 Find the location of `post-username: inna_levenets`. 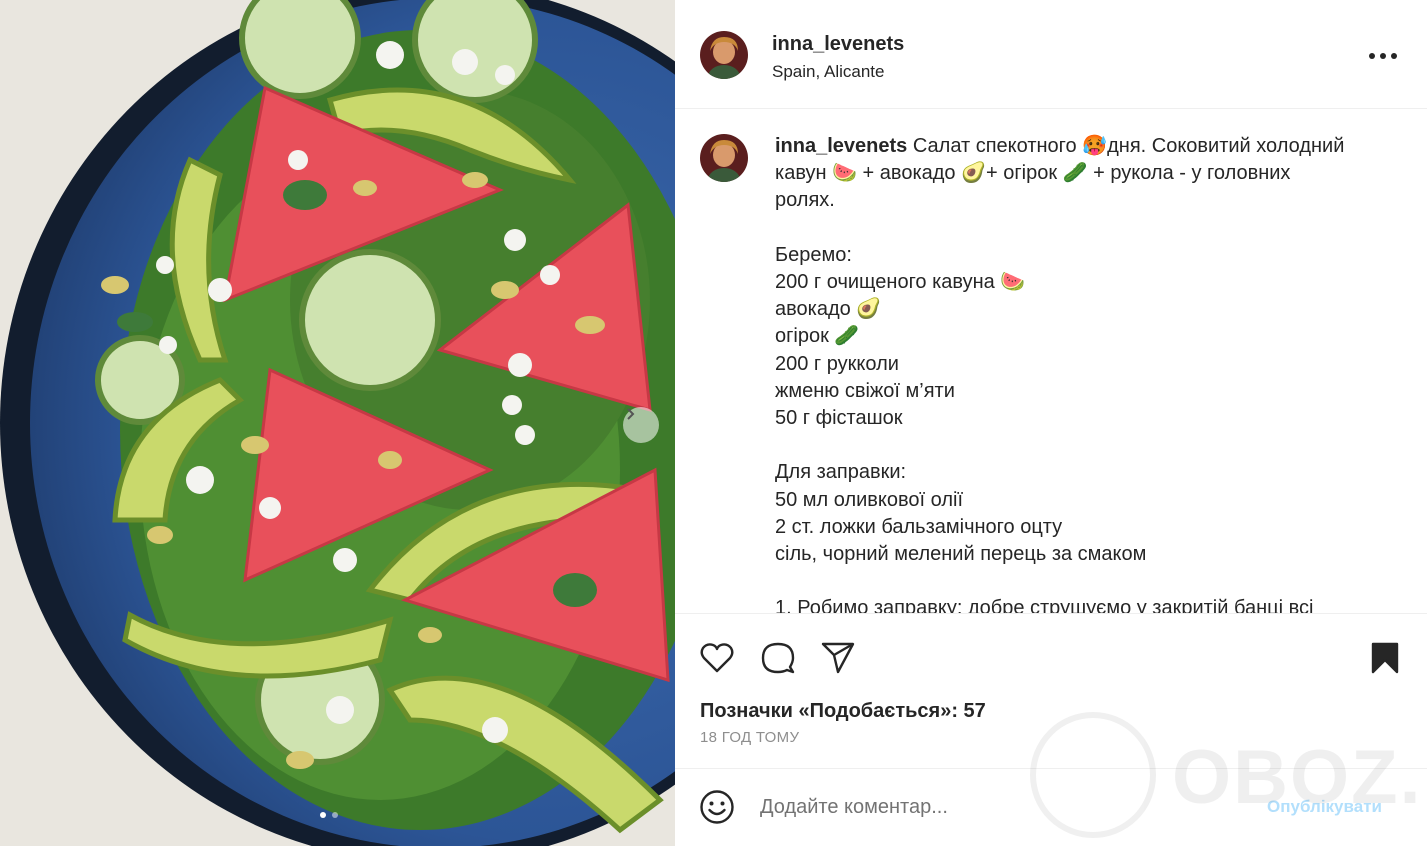

post-username: inna_levenets is located at coordinates (838, 44).